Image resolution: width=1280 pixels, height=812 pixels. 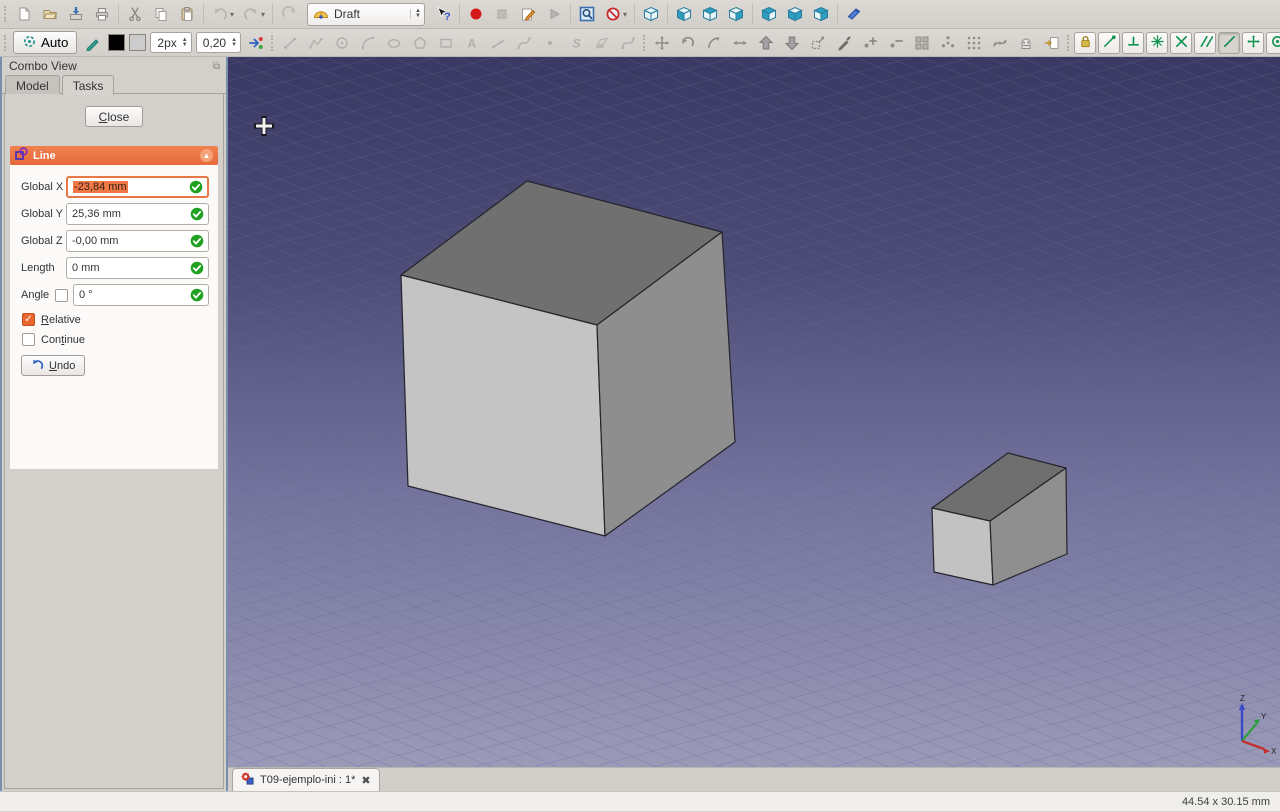 What do you see at coordinates (576, 43) in the screenshot?
I see `shapestring-button: S` at bounding box center [576, 43].